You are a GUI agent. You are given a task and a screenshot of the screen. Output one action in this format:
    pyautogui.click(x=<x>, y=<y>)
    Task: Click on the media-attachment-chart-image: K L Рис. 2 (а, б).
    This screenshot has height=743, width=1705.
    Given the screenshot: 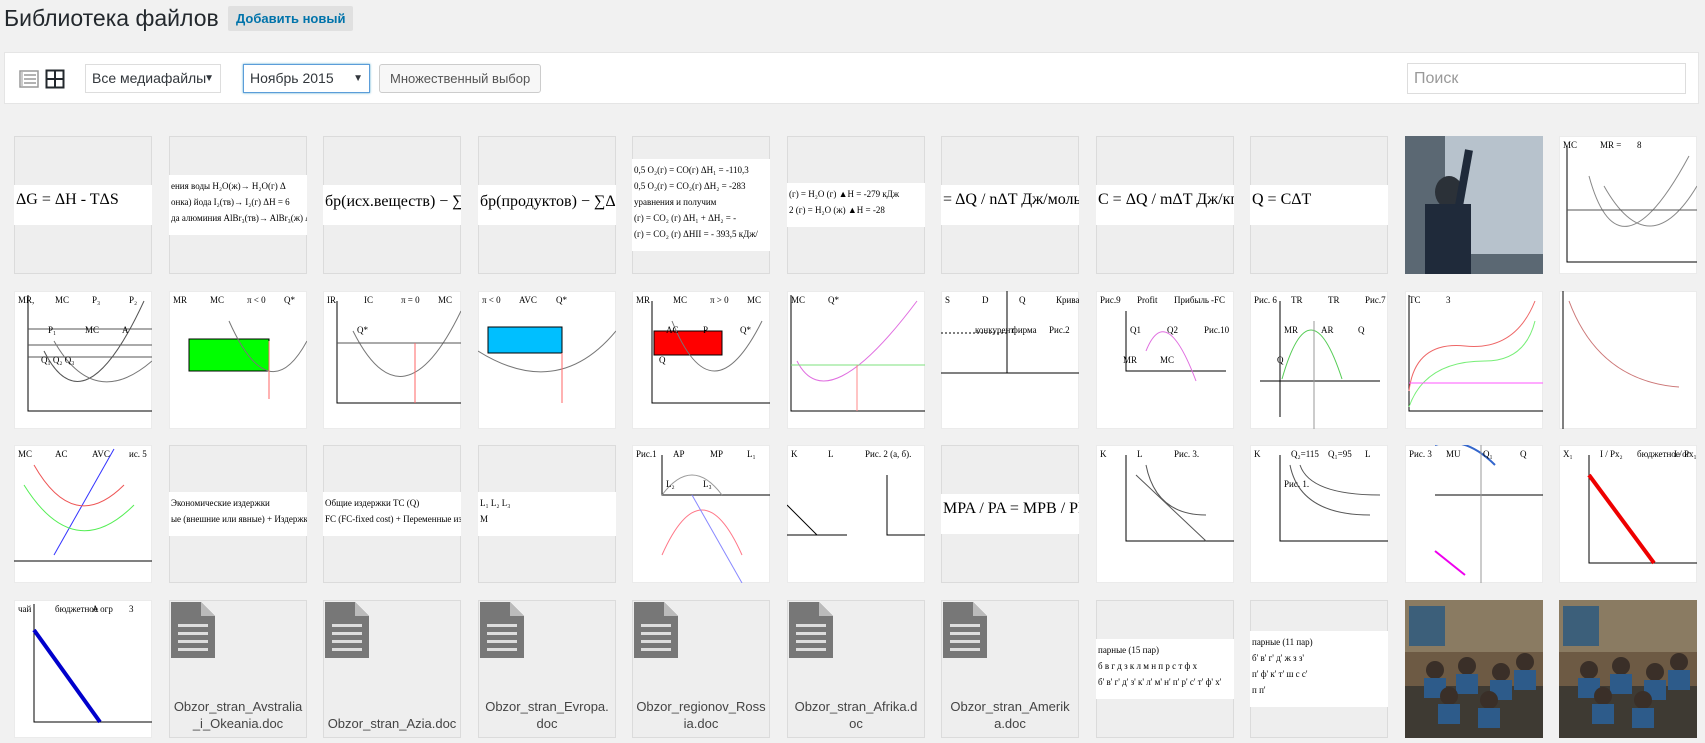 What is the action you would take?
    pyautogui.click(x=856, y=514)
    